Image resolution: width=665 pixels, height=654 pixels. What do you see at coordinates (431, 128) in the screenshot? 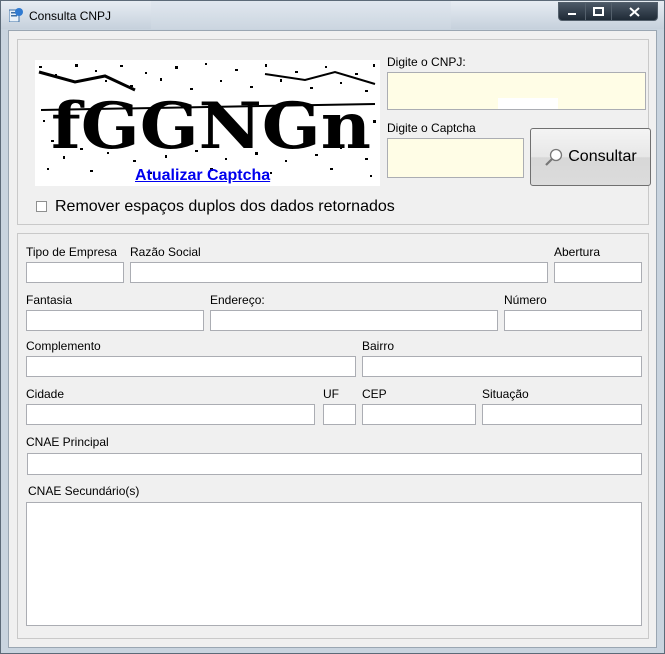
I see `captcha-input-label: Digite o Captcha` at bounding box center [431, 128].